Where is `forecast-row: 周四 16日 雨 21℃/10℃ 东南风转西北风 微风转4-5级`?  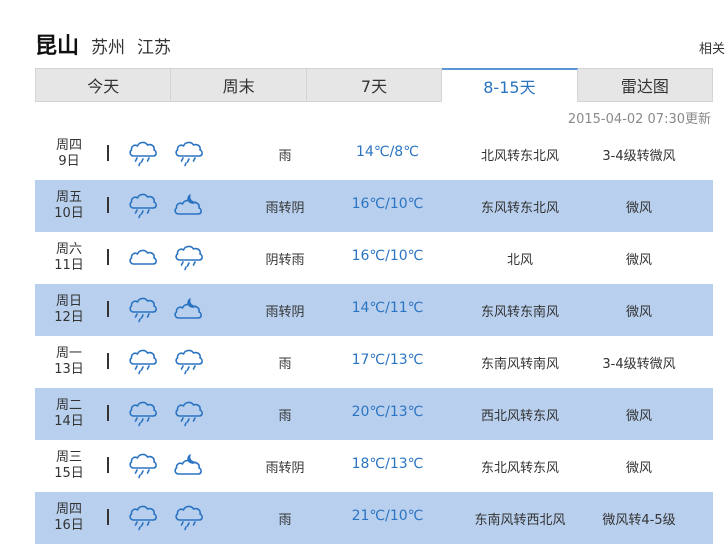
forecast-row: 周四 16日 雨 21℃/10℃ 东南风转西北风 微风转4-5级 is located at coordinates (374, 518).